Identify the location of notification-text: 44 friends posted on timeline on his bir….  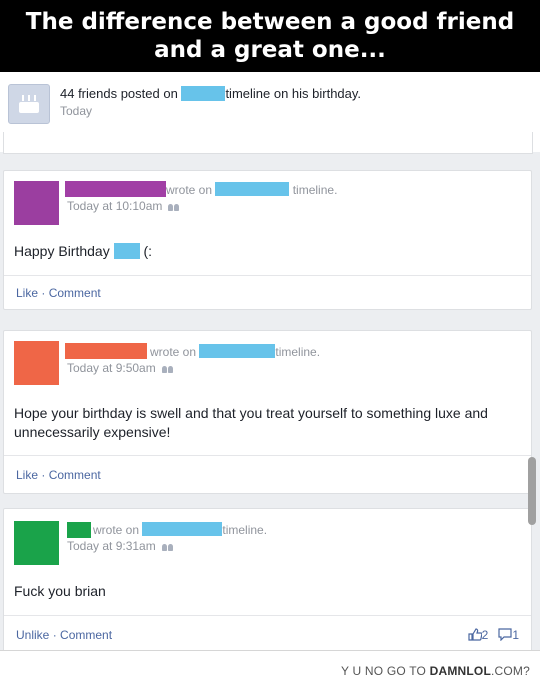
(210, 93).